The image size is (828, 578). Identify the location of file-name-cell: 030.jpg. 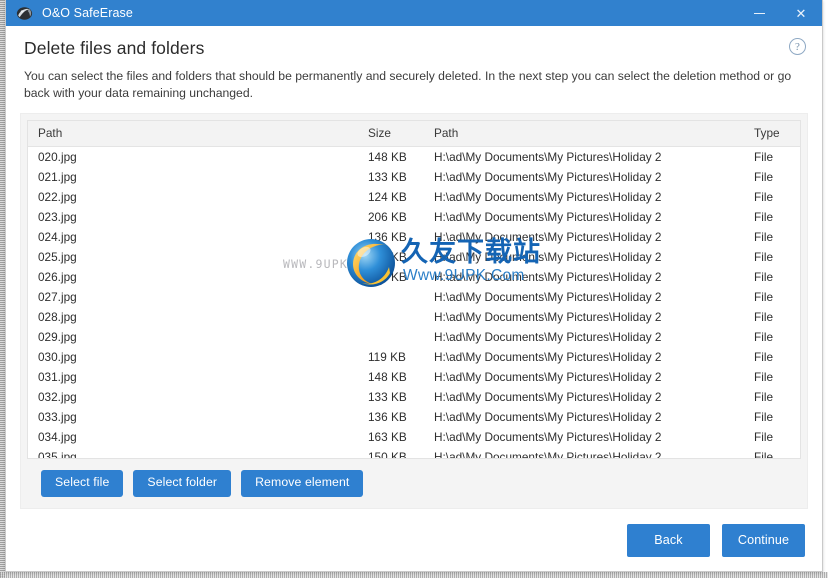
(57, 357).